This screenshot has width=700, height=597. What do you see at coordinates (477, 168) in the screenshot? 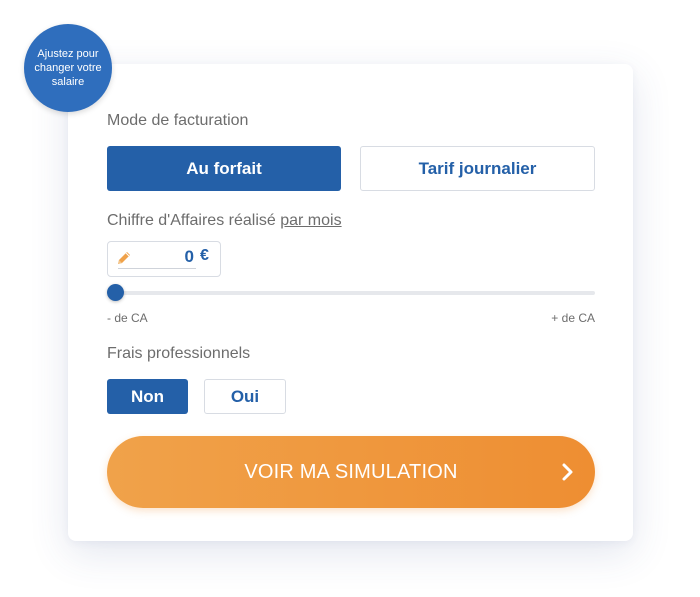
I see `billing-daily-rate-button: Tarif journalier` at bounding box center [477, 168].